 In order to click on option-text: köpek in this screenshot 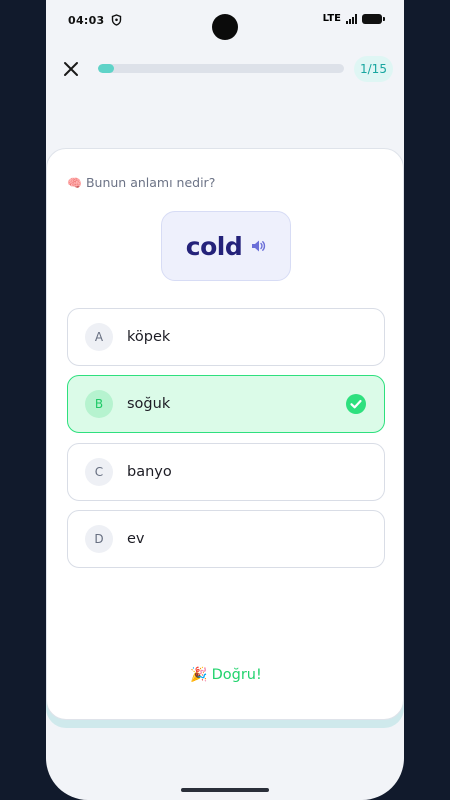, I will do `click(149, 337)`.